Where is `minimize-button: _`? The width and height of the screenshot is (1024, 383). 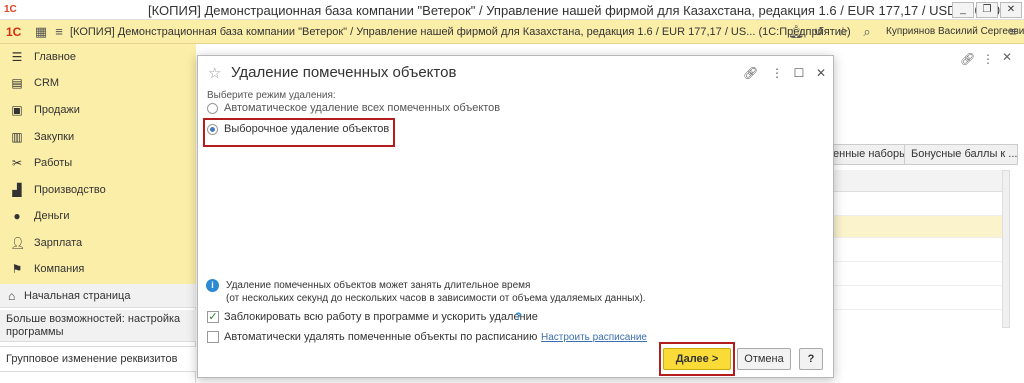 minimize-button: _ is located at coordinates (963, 10).